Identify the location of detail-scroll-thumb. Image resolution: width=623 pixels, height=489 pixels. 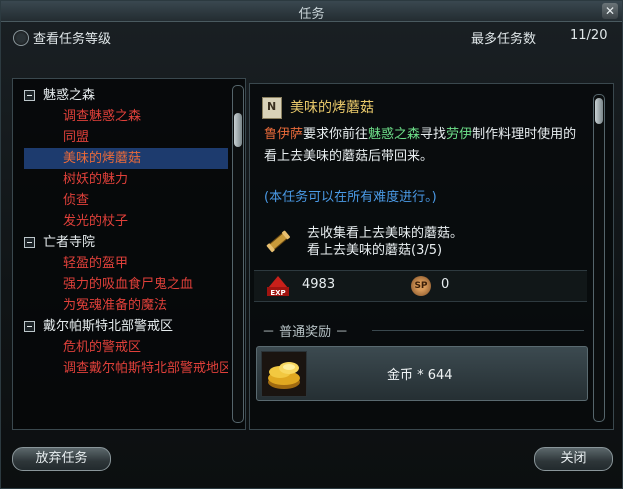
(599, 111).